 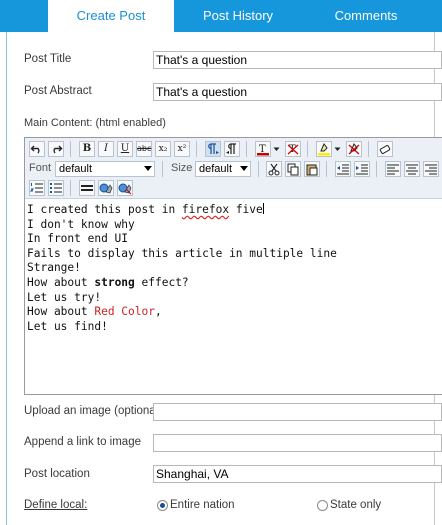 I want to click on align-left-icon, so click(x=393, y=169).